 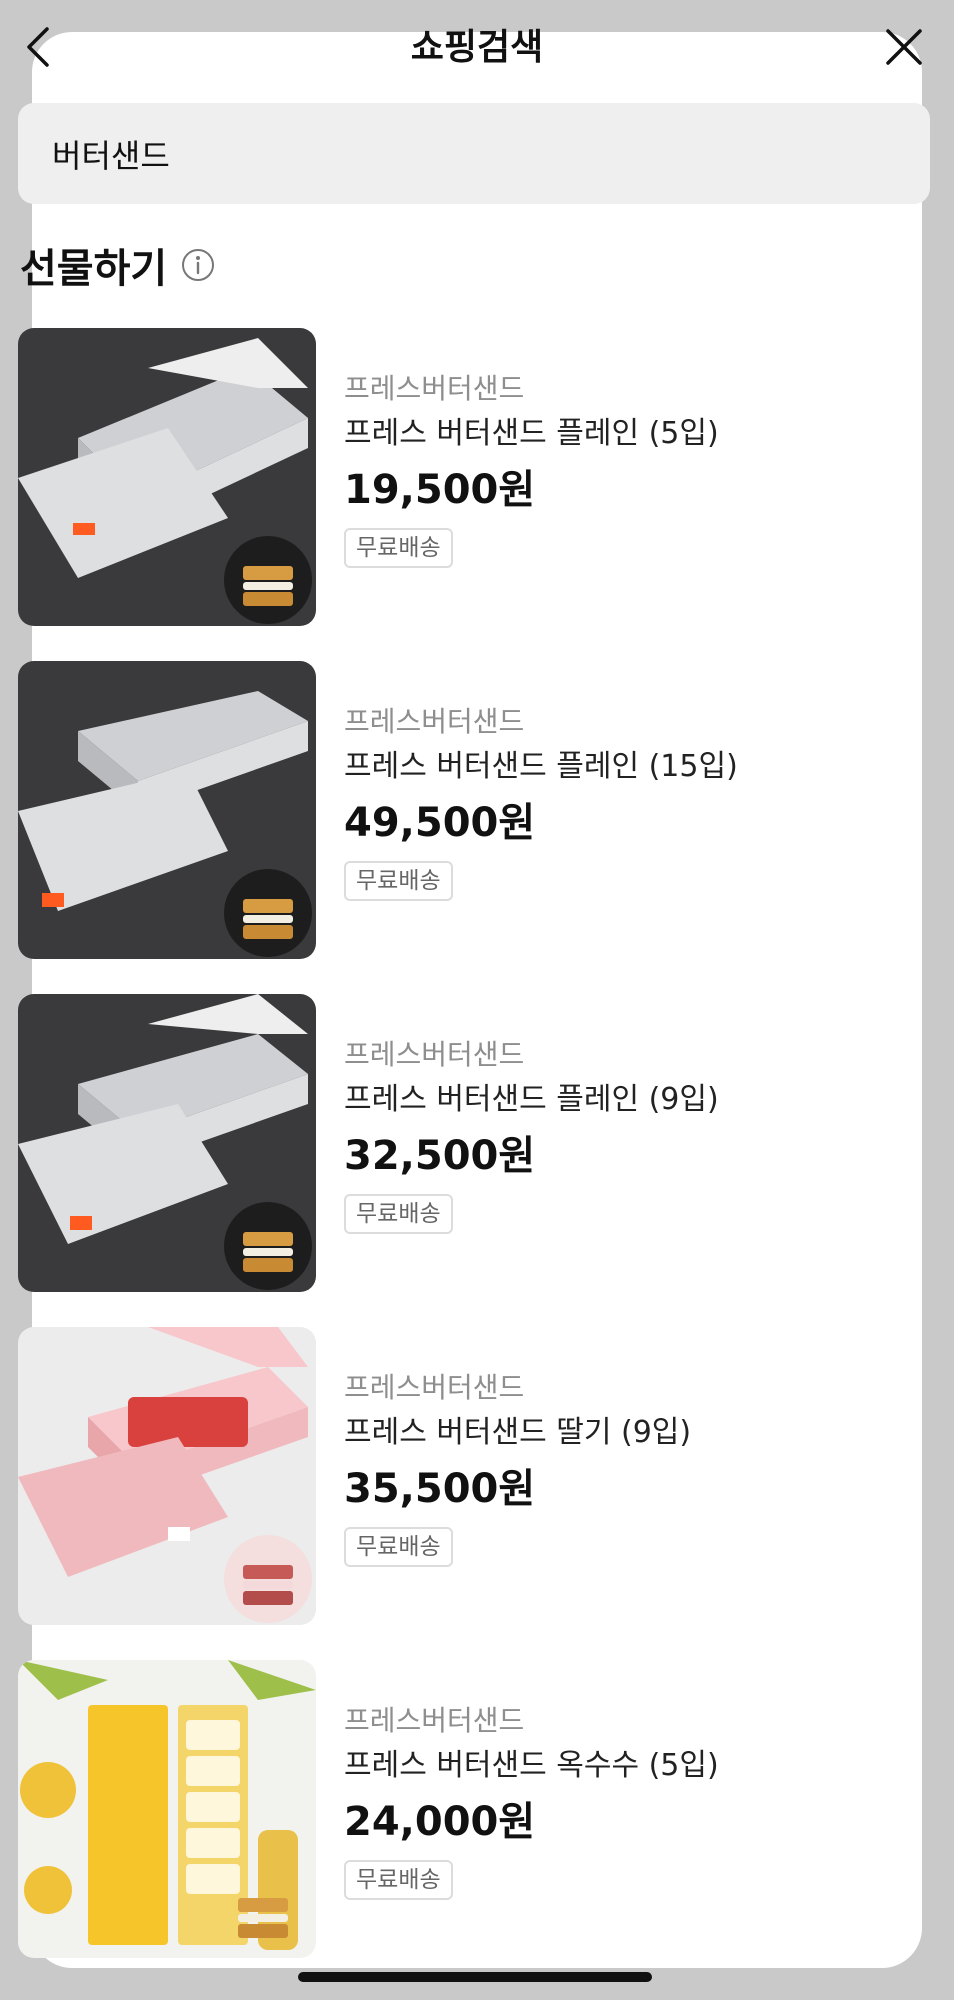 I want to click on page-title: 쇼핑검색, so click(x=477, y=47).